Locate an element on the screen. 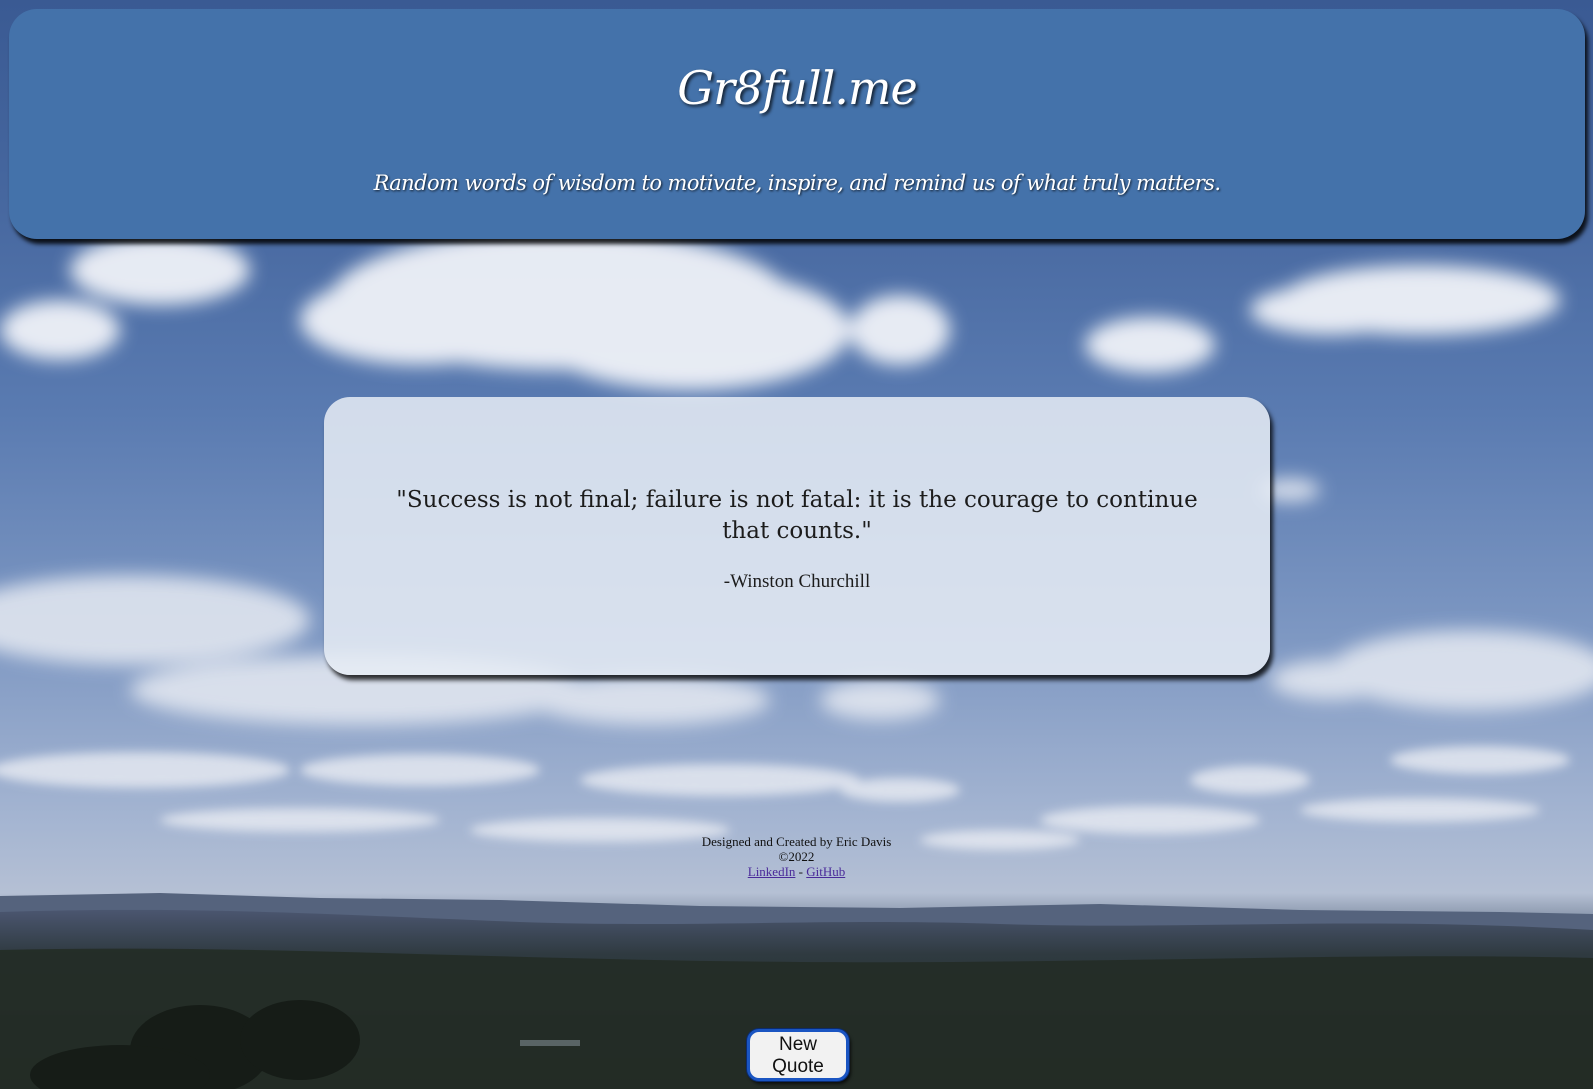 This screenshot has height=1089, width=1593. linkedin-link: LinkedIn is located at coordinates (772, 871).